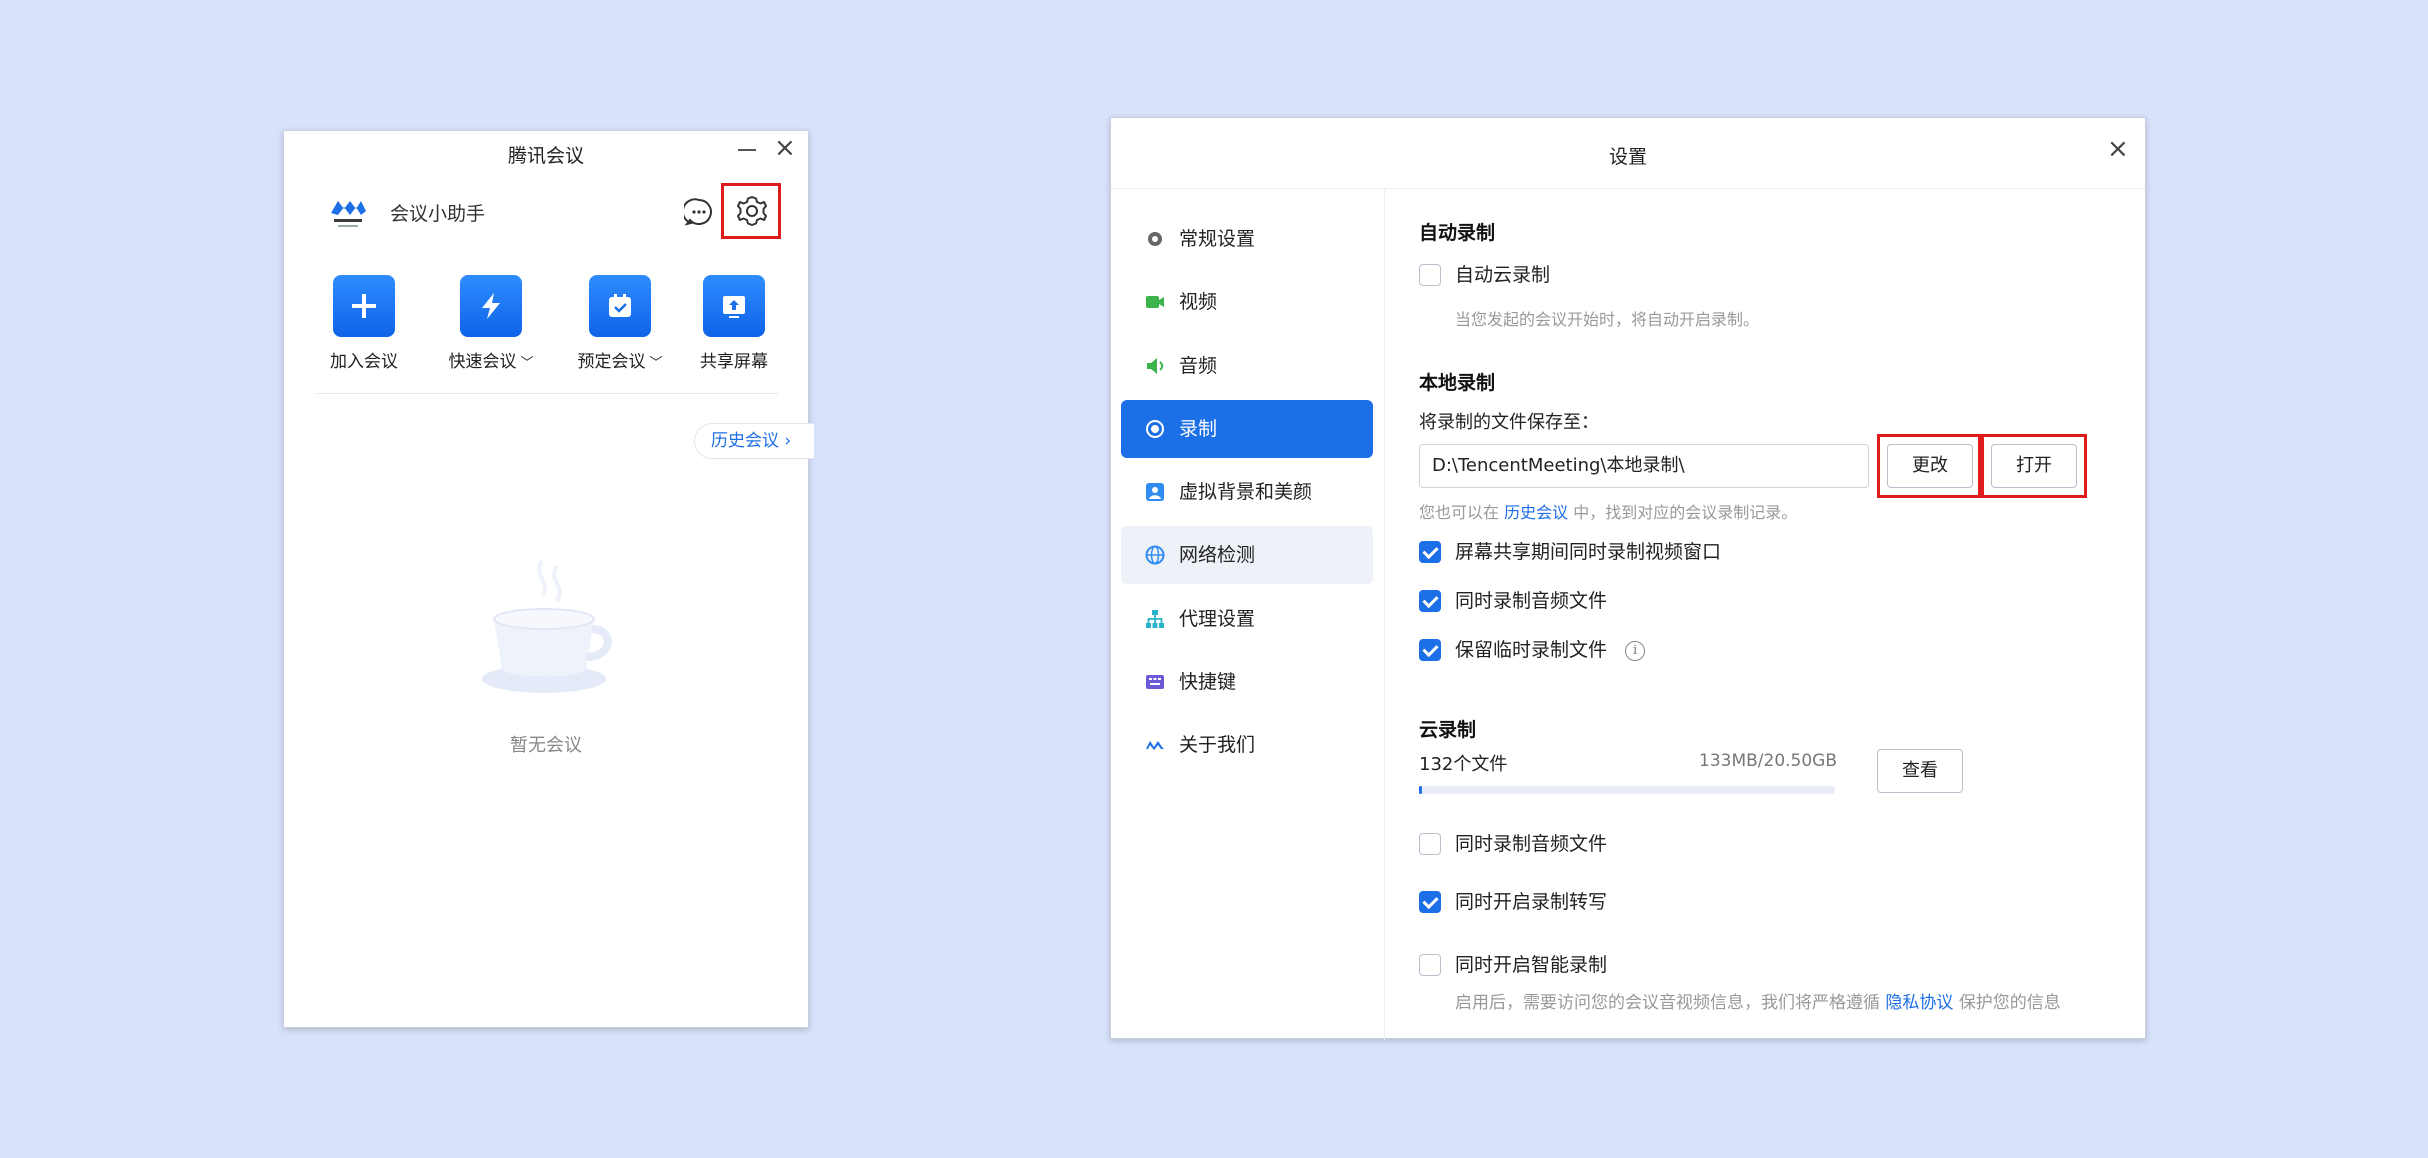 The height and width of the screenshot is (1158, 2428). Describe the element at coordinates (1247, 682) in the screenshot. I see `sidebar-item-shortcuts: 快捷键` at that location.